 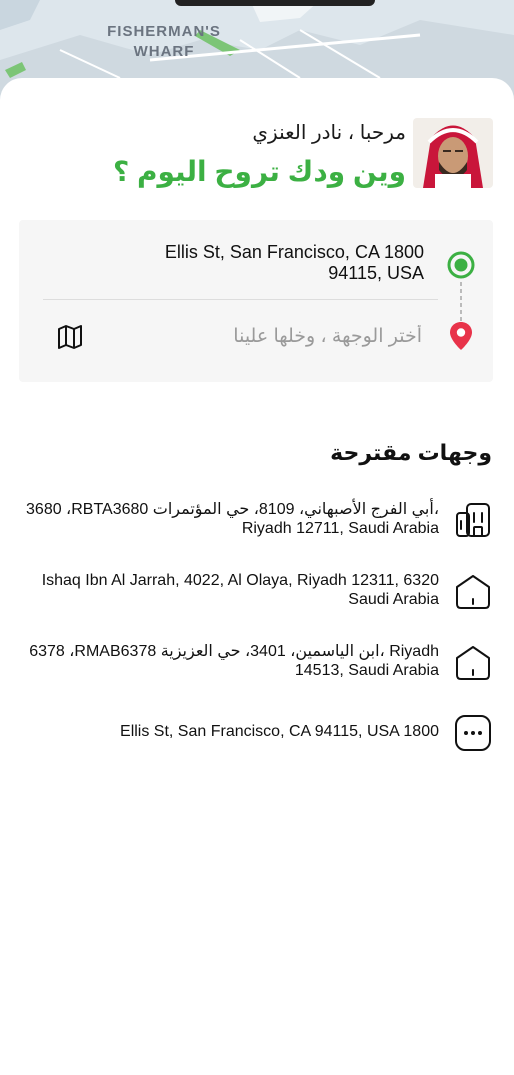 I want to click on origin-marker-icon, so click(x=461, y=265).